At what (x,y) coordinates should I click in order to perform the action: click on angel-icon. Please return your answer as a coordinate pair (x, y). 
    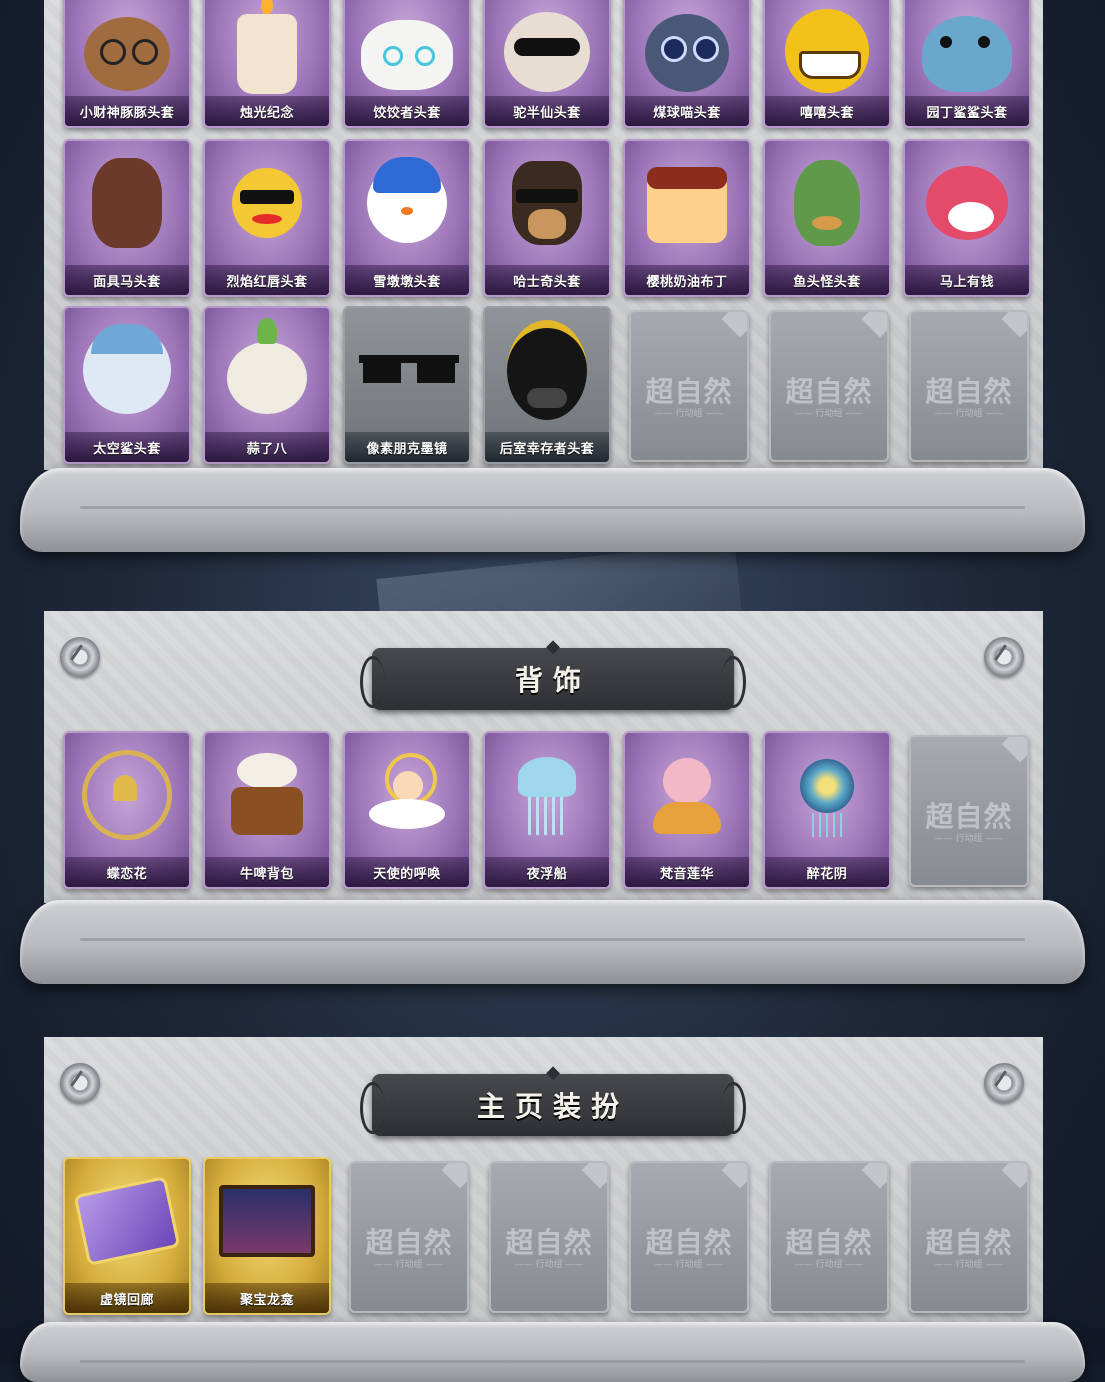
    Looking at the image, I should click on (407, 795).